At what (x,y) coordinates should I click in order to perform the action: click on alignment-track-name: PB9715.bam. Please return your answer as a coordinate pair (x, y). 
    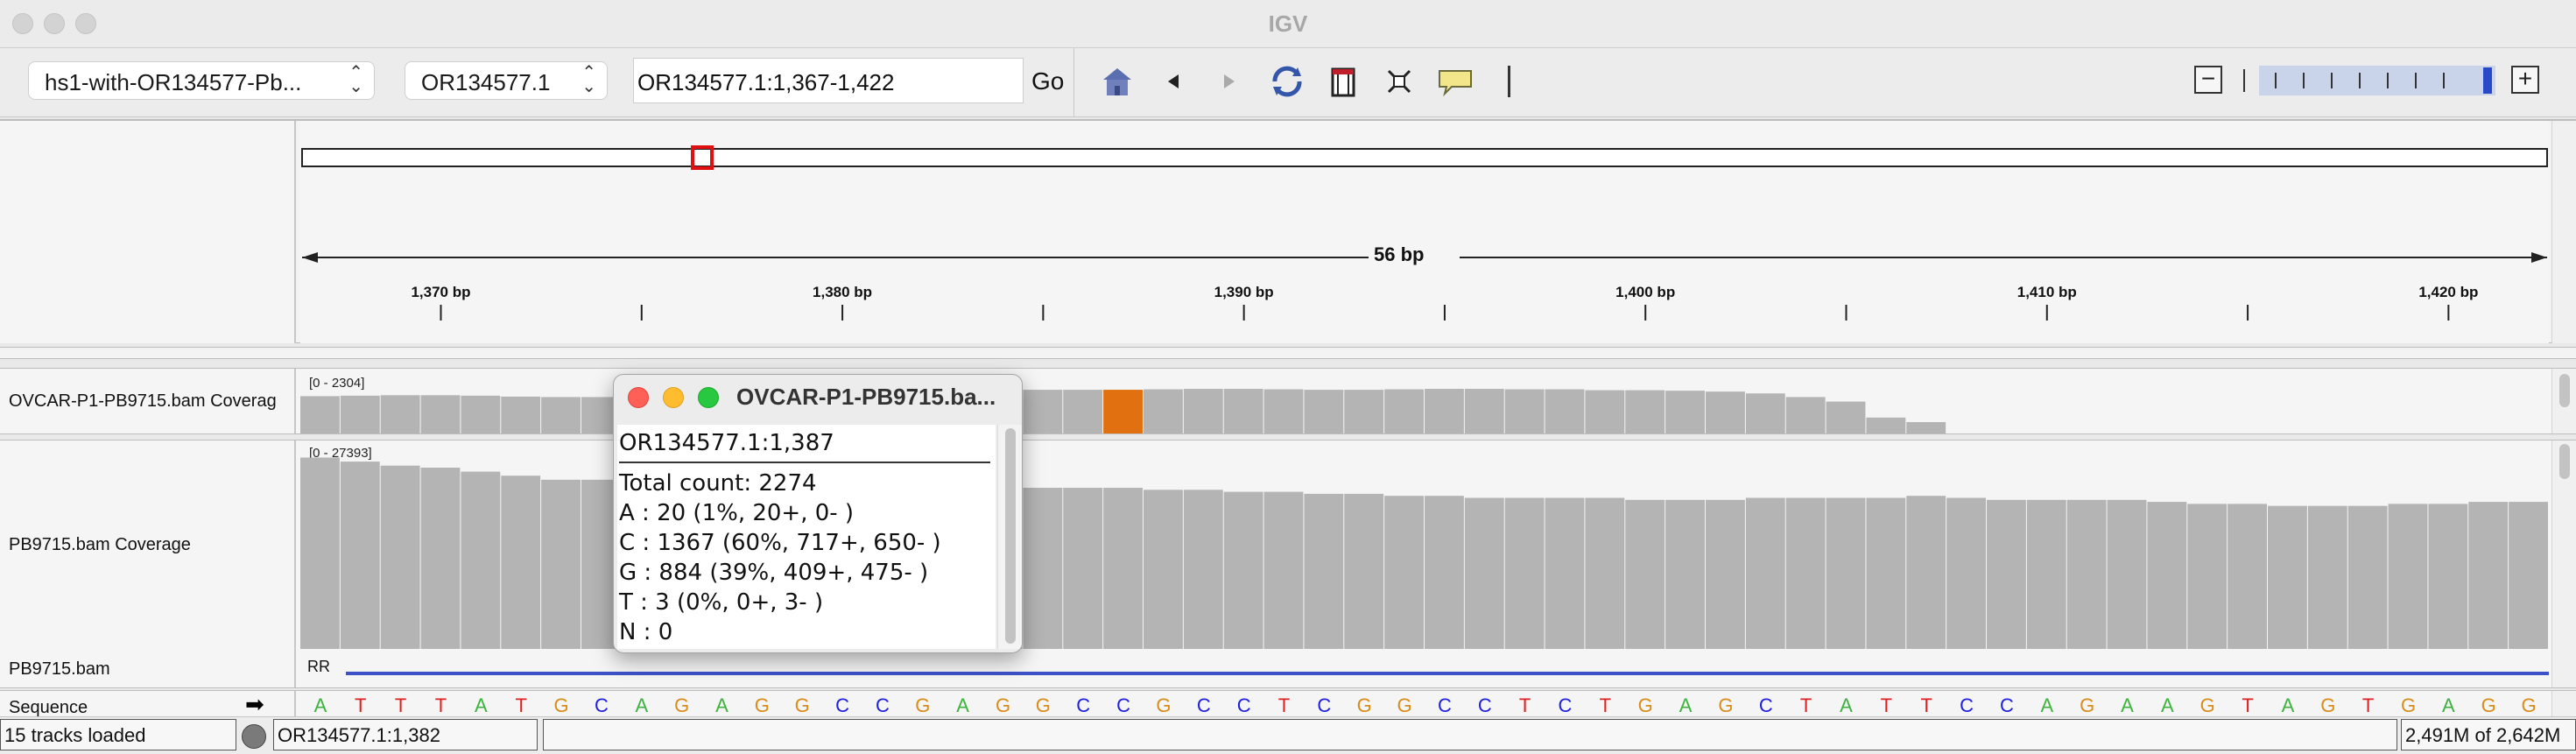
    Looking at the image, I should click on (59, 670).